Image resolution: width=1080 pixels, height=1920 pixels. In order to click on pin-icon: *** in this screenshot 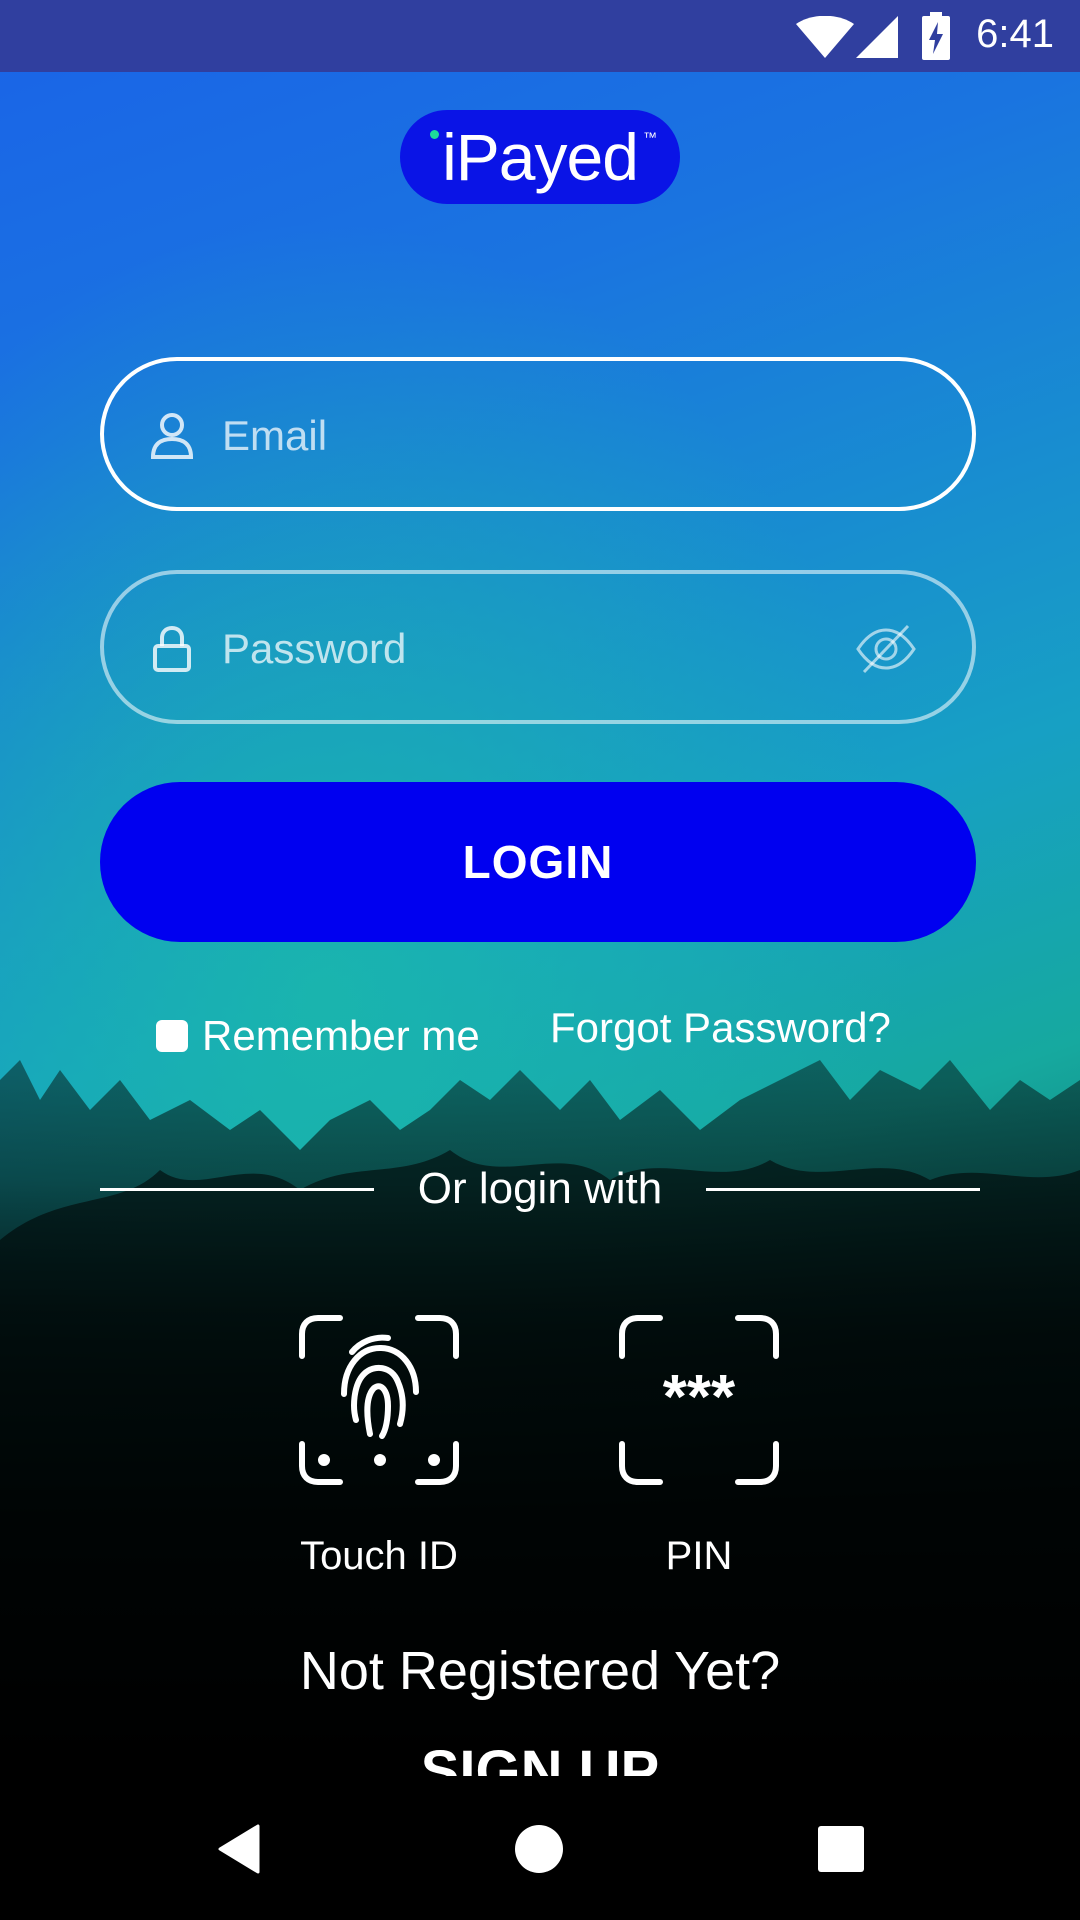, I will do `click(699, 1400)`.